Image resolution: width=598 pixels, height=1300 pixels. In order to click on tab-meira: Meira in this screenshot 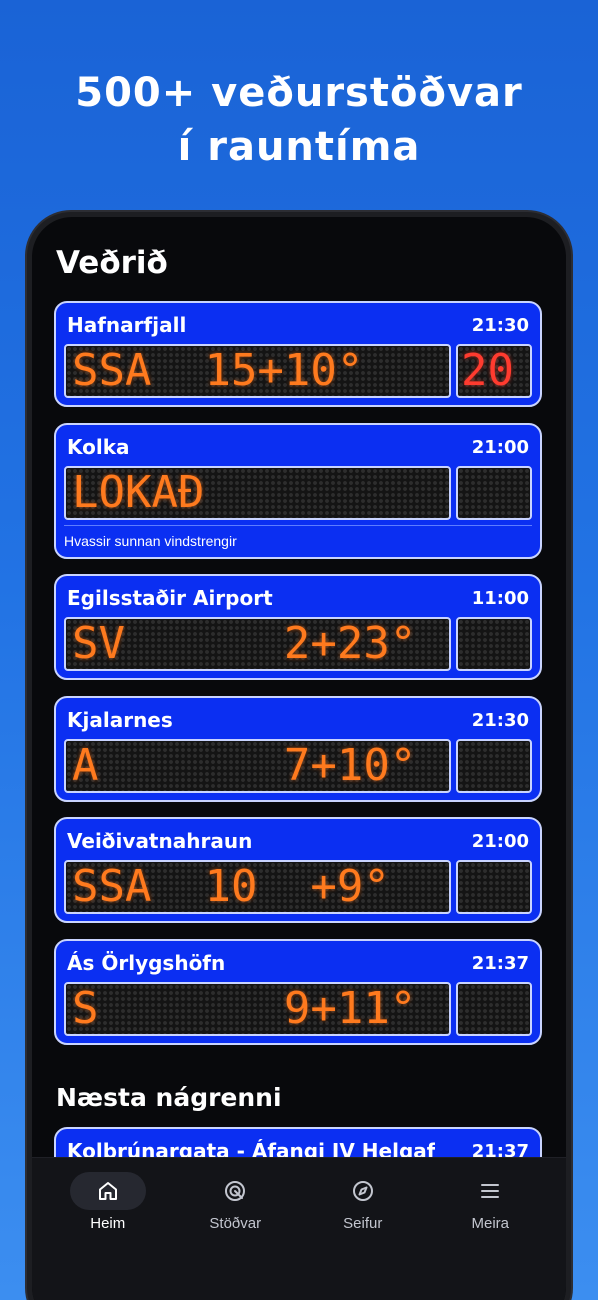, I will do `click(490, 1229)`.